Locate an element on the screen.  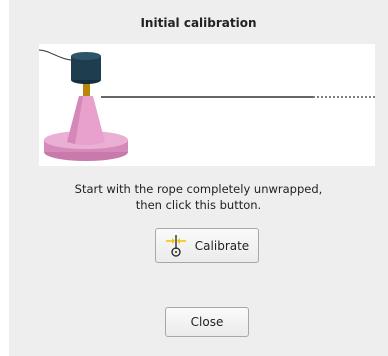
calibrate-button-label: Calibrate is located at coordinates (222, 245).